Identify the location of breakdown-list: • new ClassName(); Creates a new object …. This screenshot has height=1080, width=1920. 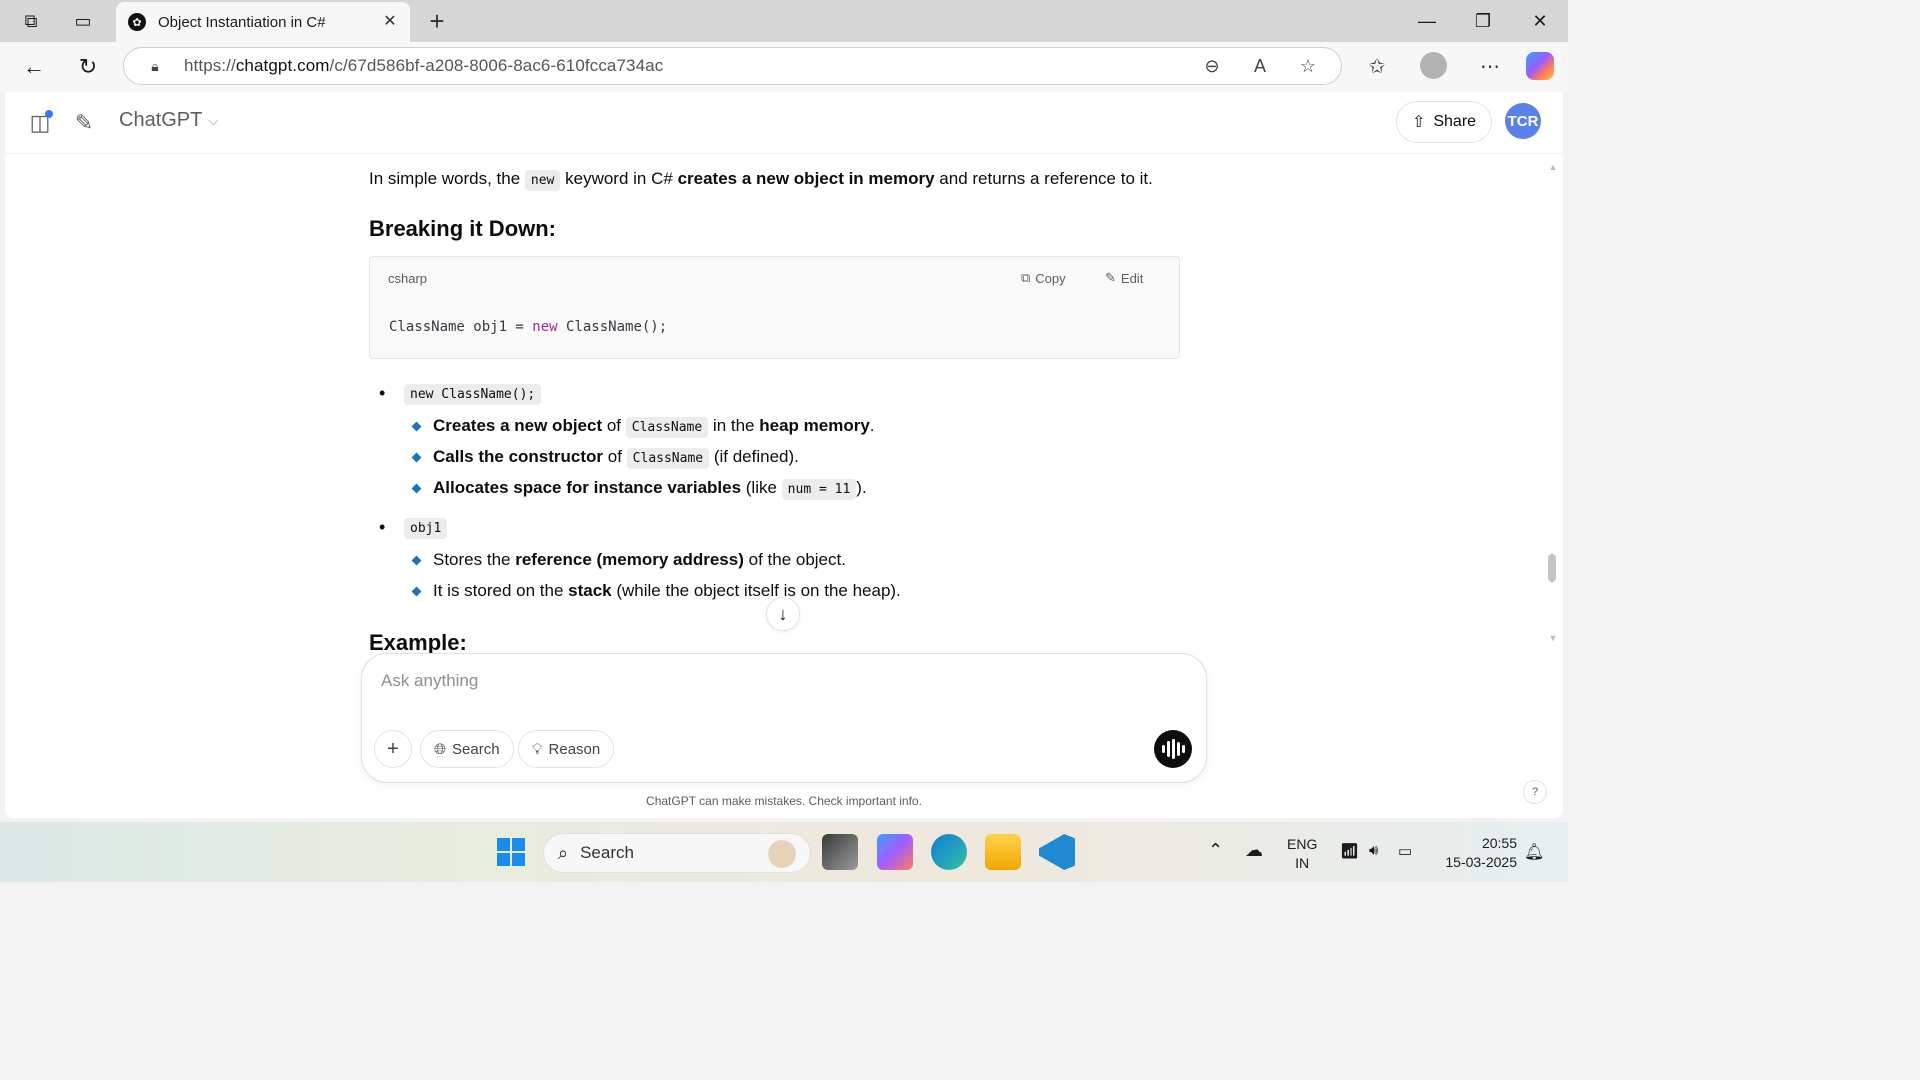
(779, 494).